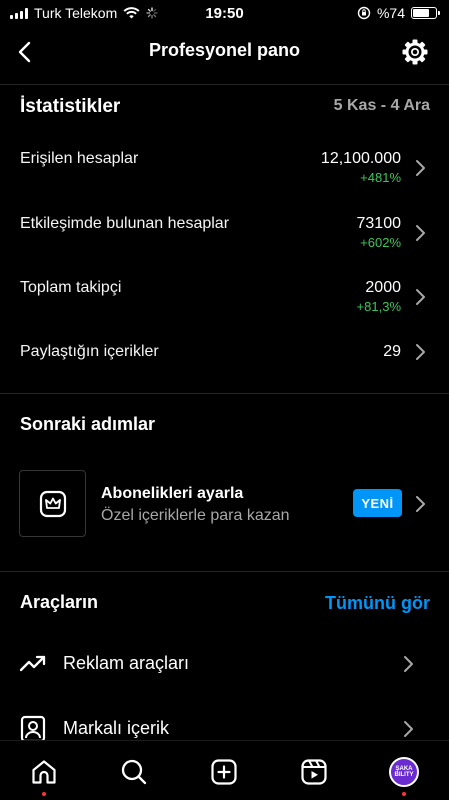 Image resolution: width=449 pixels, height=800 pixels. What do you see at coordinates (383, 287) in the screenshot?
I see `stat-value: 2000` at bounding box center [383, 287].